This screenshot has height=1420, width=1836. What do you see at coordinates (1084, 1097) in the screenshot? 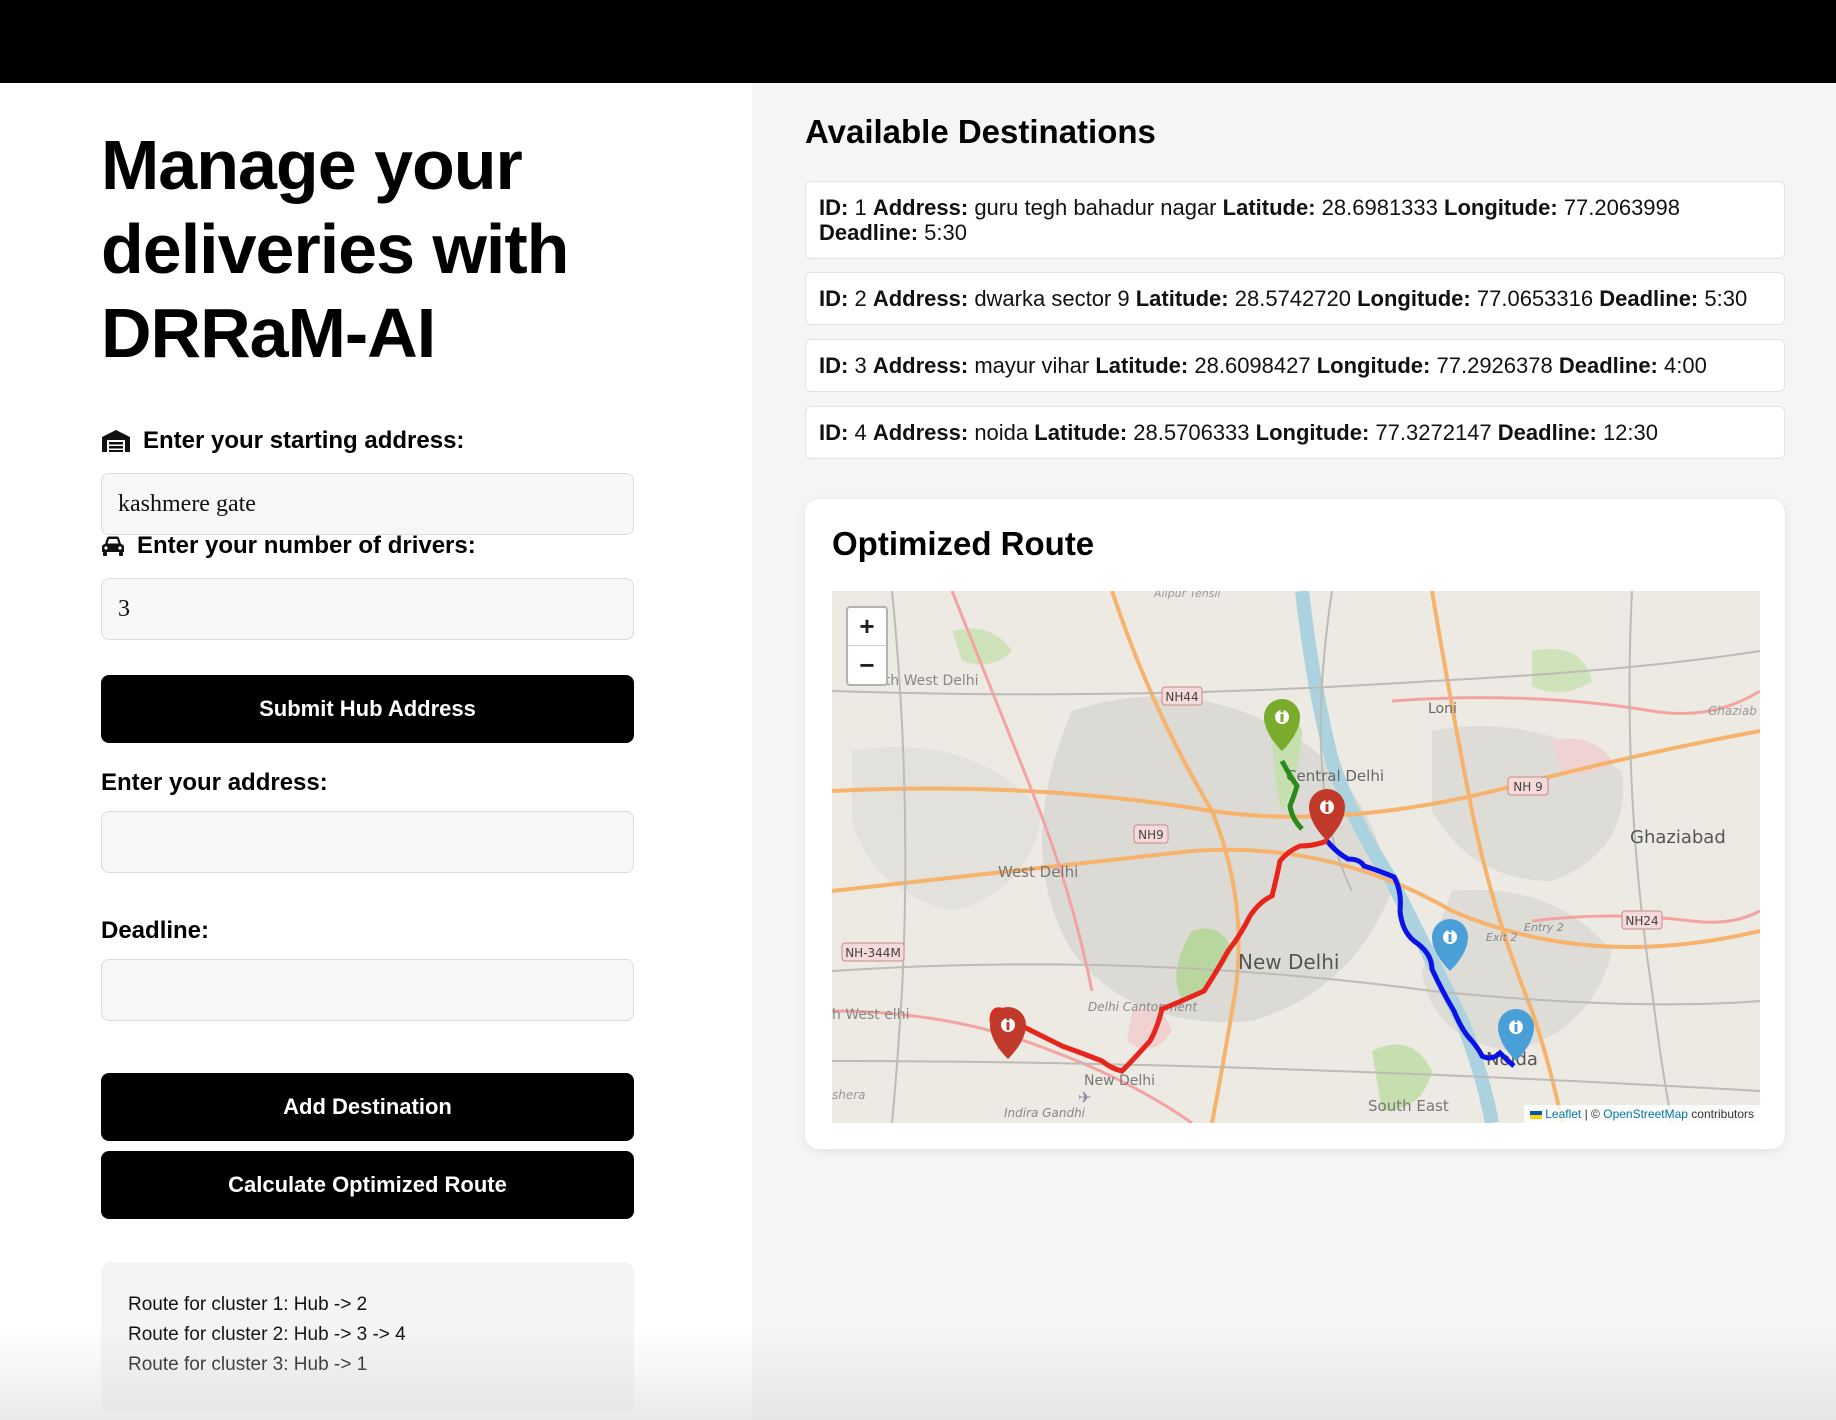
I see `airport-icon: ✈` at bounding box center [1084, 1097].